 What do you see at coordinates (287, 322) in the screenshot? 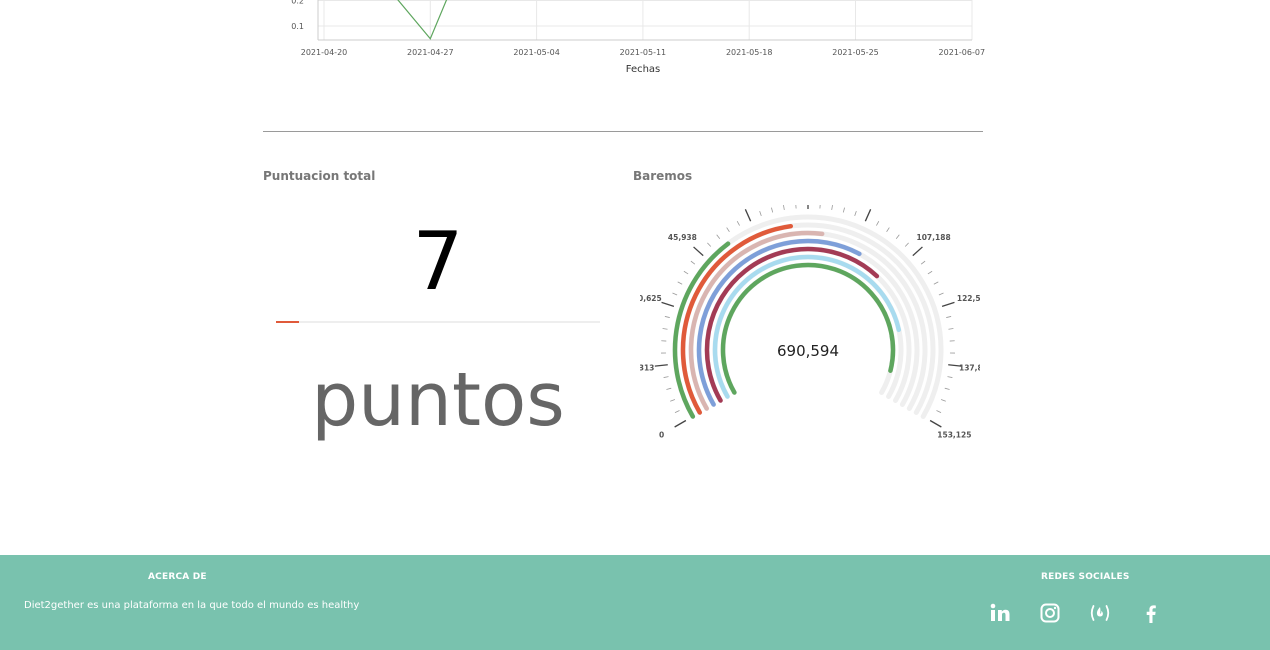
I see `score-progress-fill` at bounding box center [287, 322].